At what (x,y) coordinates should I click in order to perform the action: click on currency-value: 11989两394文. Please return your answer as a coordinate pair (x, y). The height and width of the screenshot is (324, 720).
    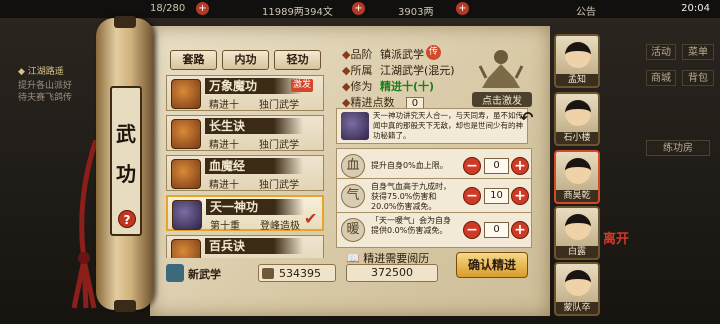
    Looking at the image, I should click on (297, 12).